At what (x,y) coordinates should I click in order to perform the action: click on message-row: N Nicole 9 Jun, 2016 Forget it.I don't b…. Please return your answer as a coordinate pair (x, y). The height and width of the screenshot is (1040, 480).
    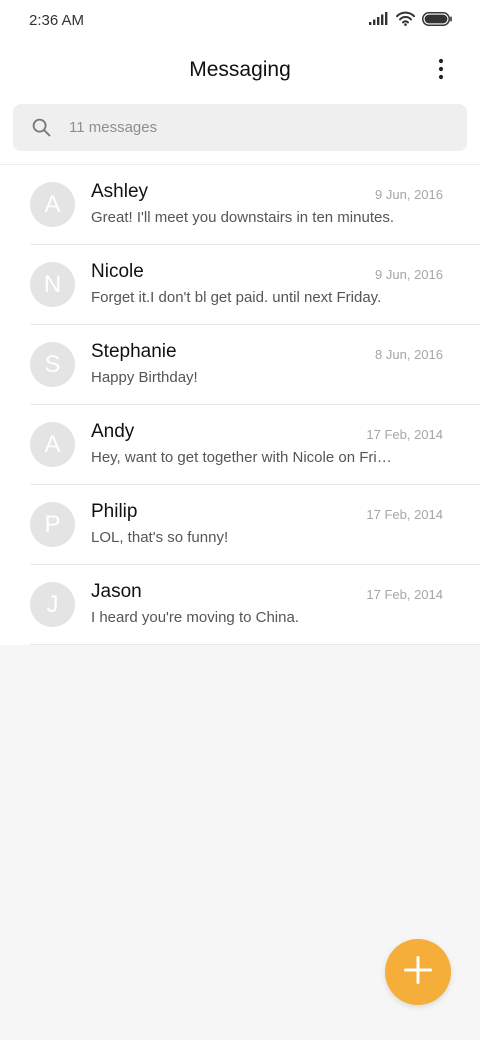
    Looking at the image, I should click on (240, 285).